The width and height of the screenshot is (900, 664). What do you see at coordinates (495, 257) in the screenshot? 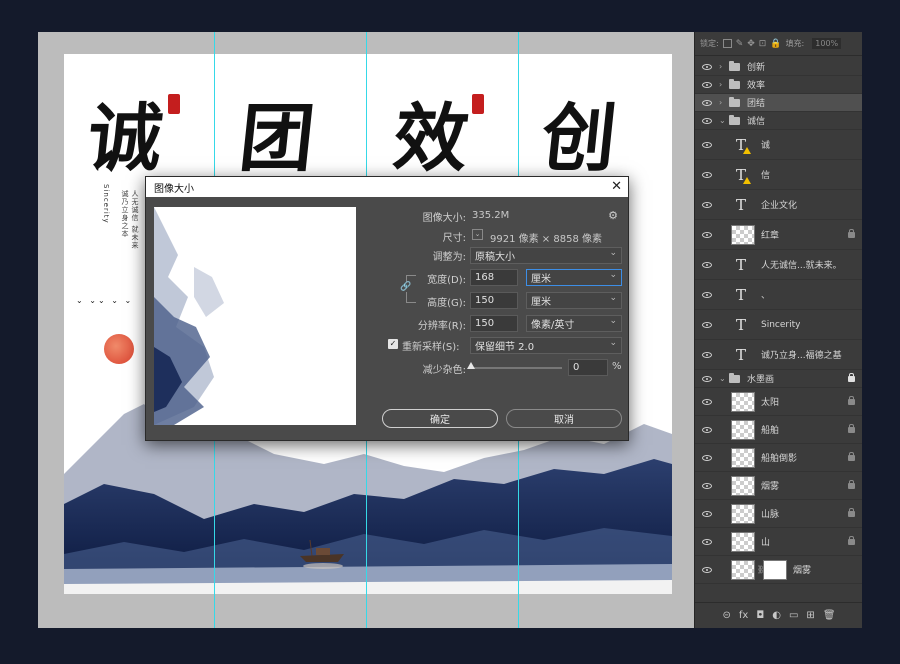
I see `fit-to-value: 原稿大小` at bounding box center [495, 257].